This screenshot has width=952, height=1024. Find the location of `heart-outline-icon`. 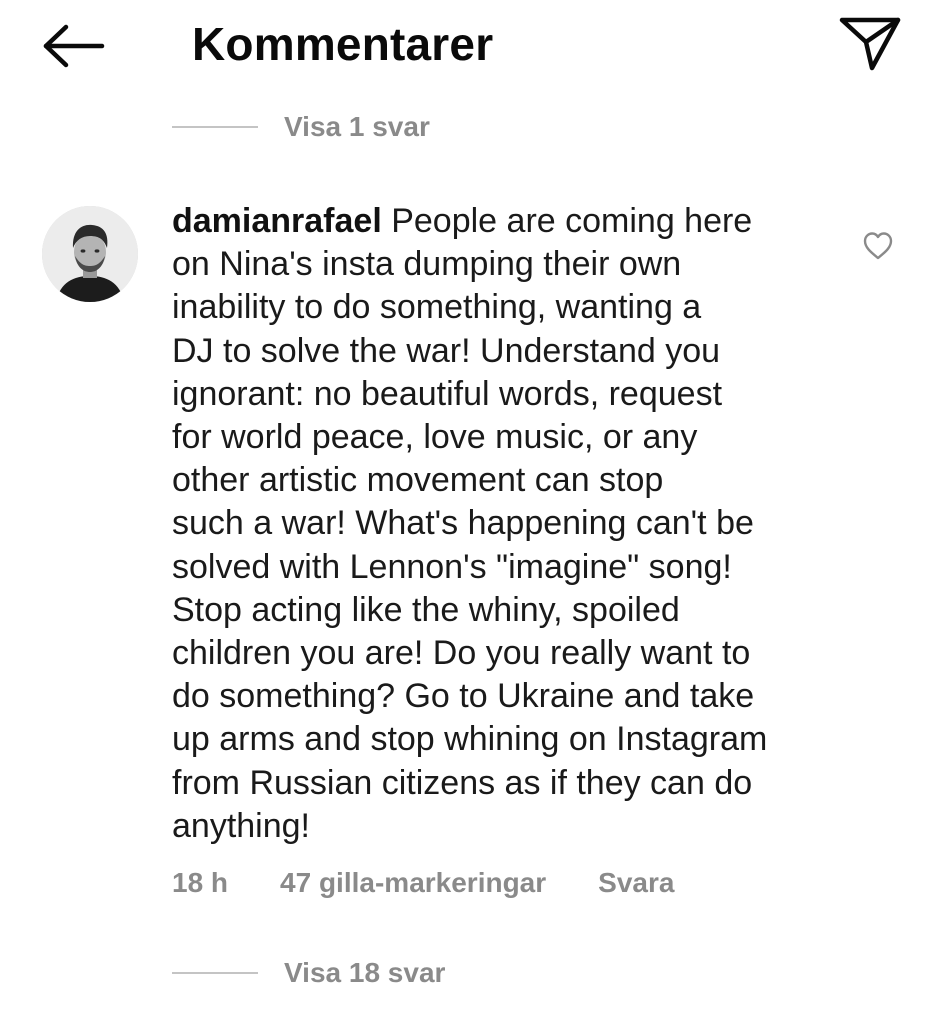

heart-outline-icon is located at coordinates (878, 246).